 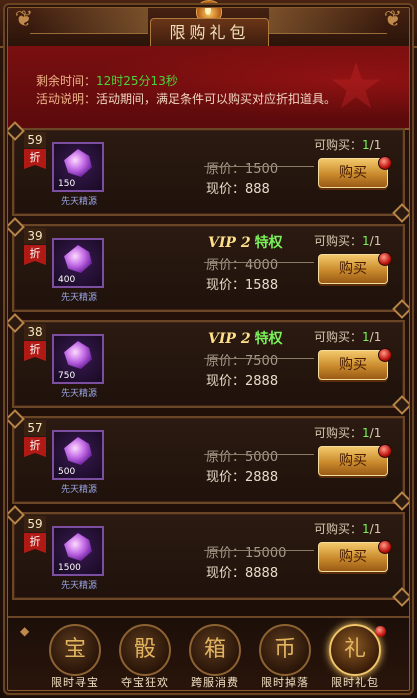 I want to click on nav-label: 限时掉落, so click(x=285, y=682).